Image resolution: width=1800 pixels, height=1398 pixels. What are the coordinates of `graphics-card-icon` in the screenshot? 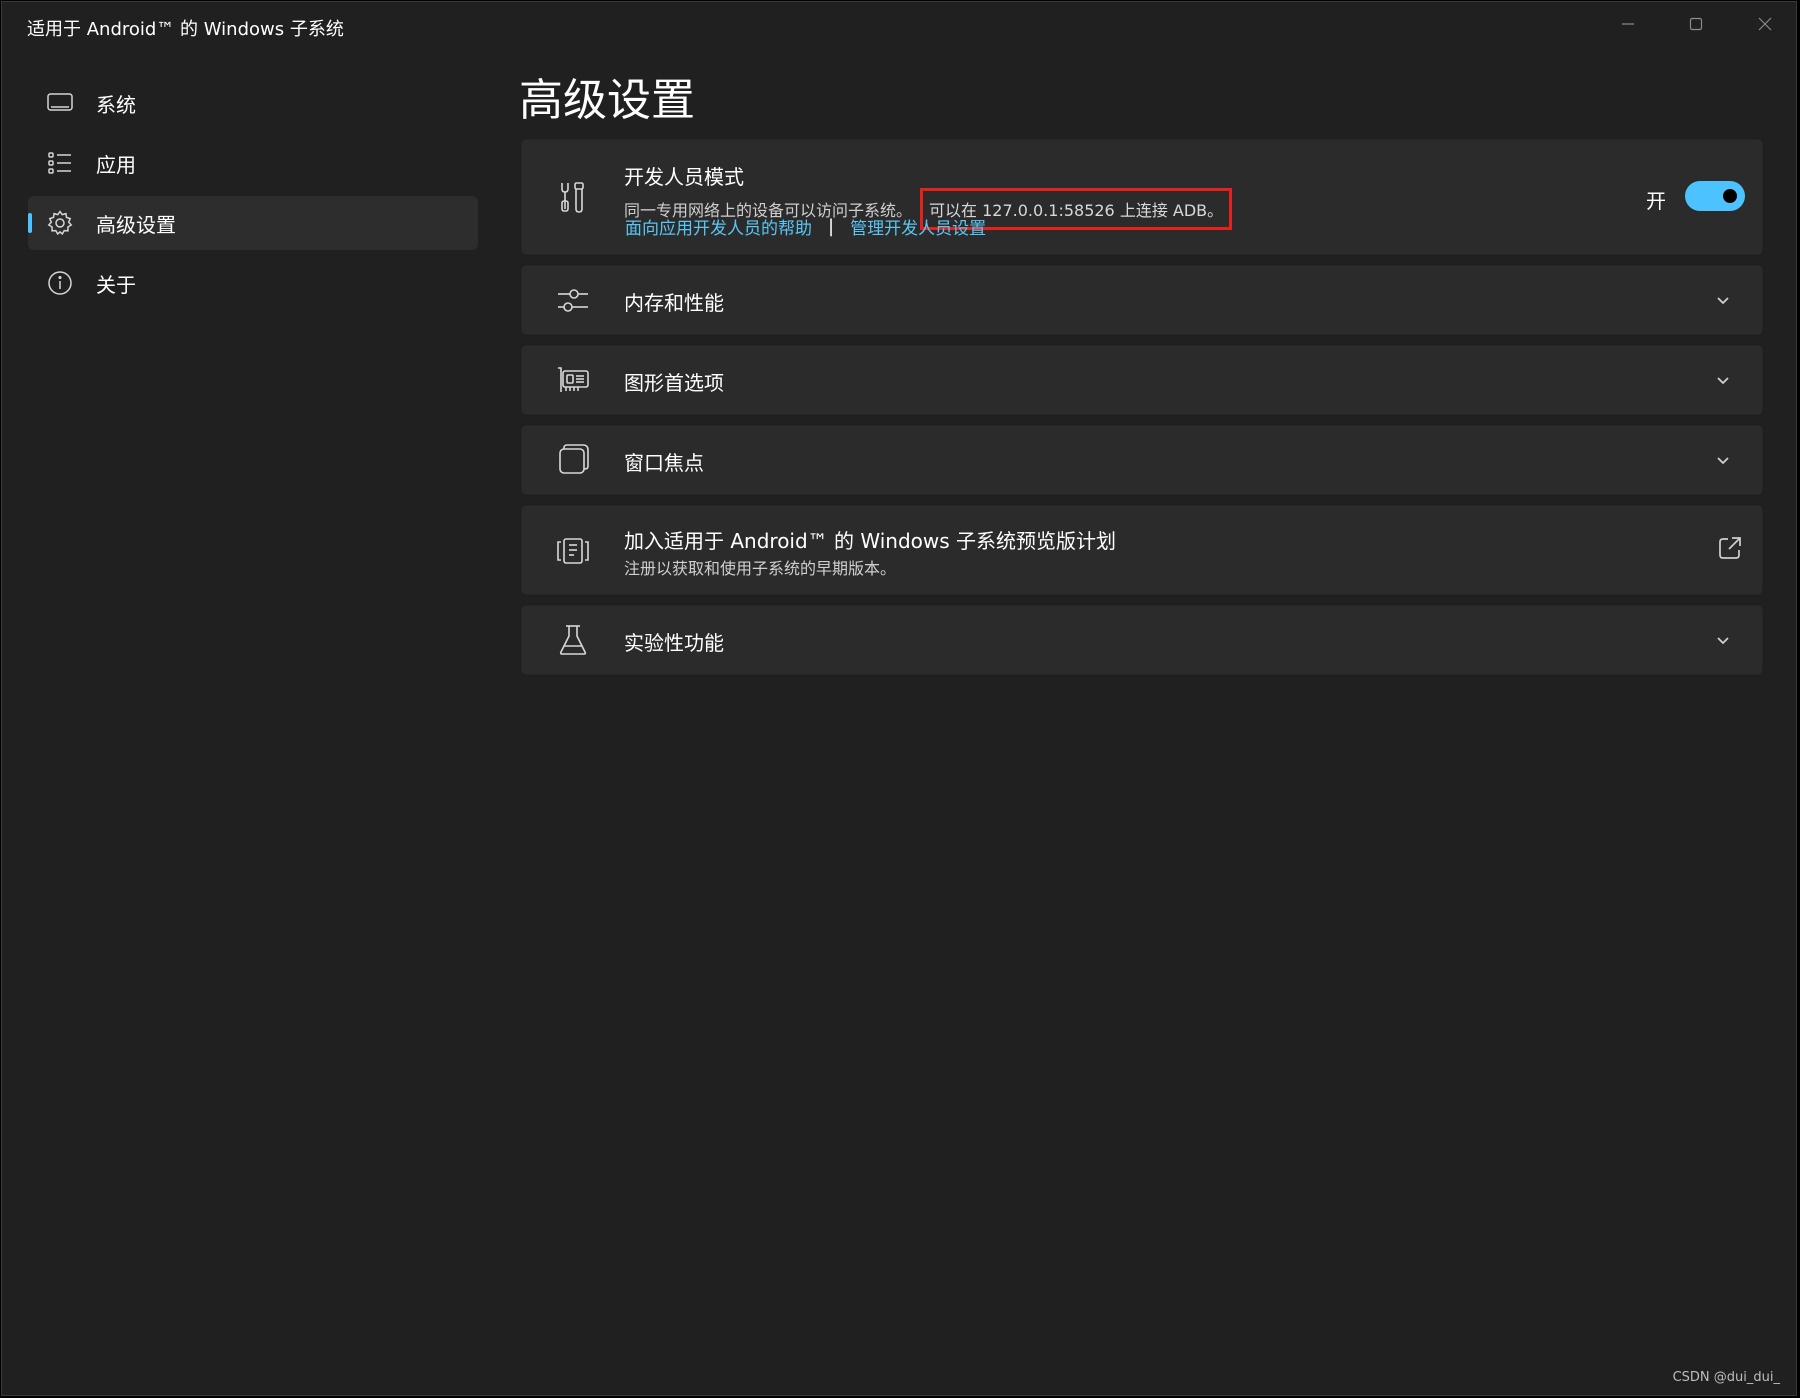 It's located at (573, 380).